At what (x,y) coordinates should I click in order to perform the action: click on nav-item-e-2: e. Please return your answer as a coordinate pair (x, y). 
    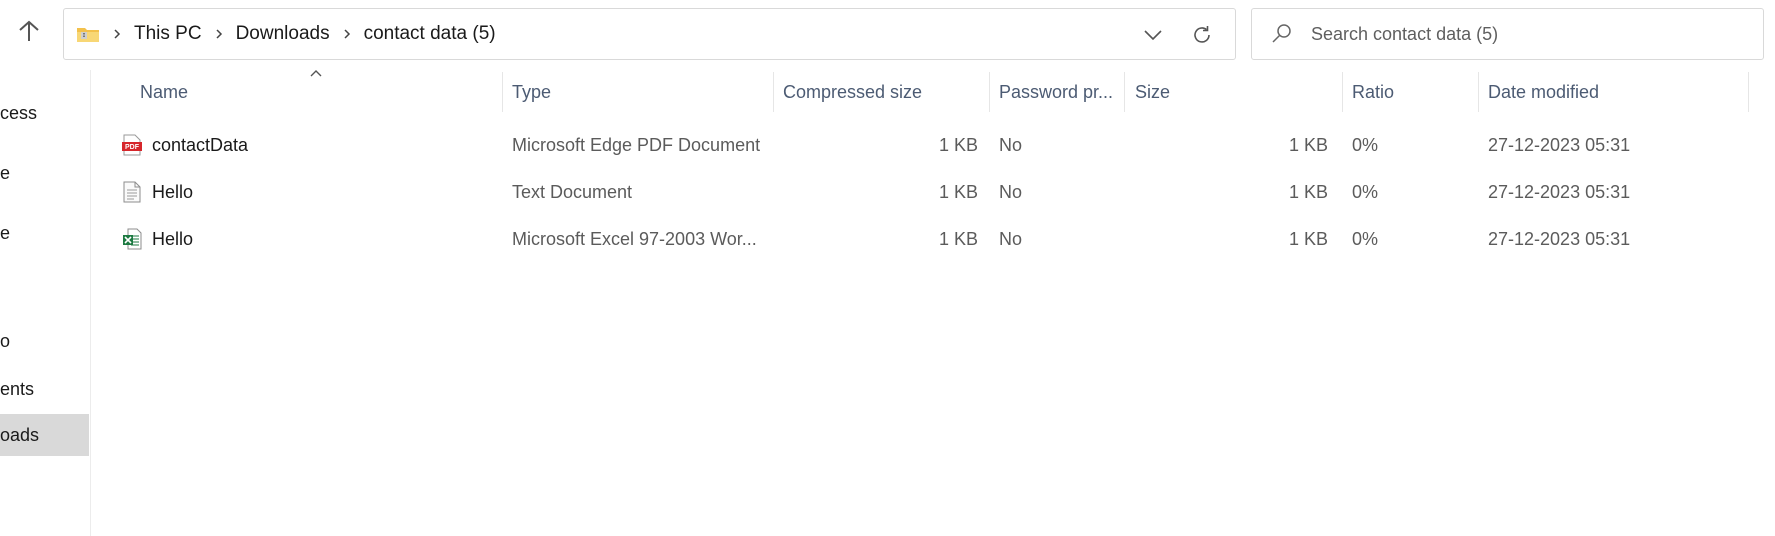
    Looking at the image, I should click on (5, 233).